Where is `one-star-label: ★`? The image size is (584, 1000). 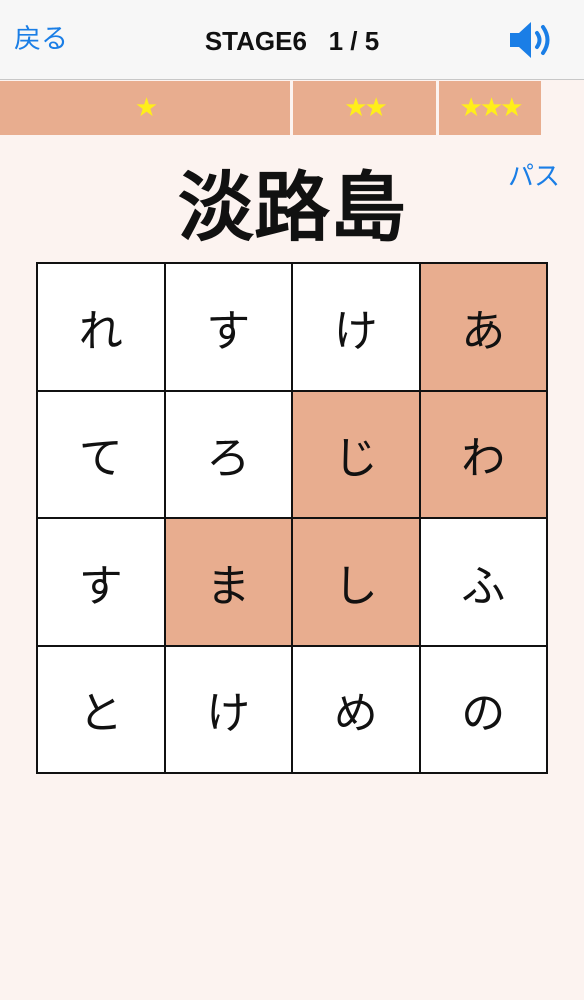
one-star-label: ★ is located at coordinates (146, 108).